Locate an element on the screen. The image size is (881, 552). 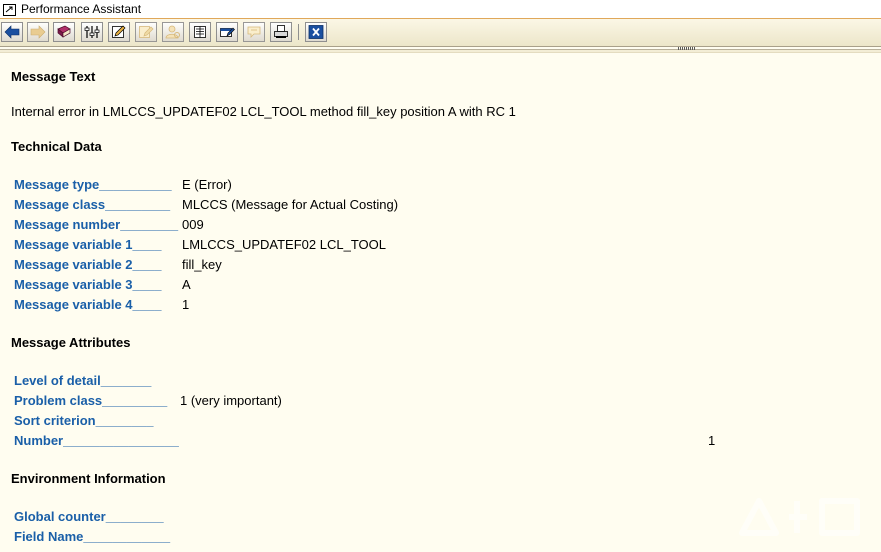
close-button is located at coordinates (316, 32).